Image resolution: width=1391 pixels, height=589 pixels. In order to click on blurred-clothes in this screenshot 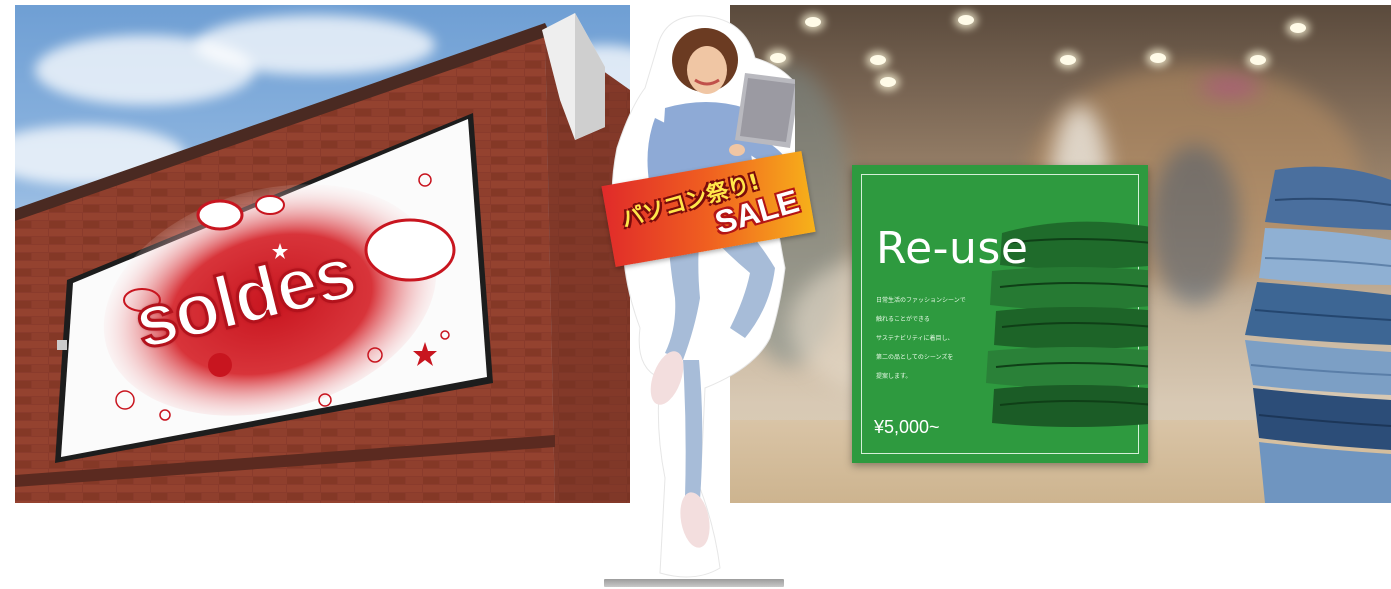, I will do `click(1195, 225)`.